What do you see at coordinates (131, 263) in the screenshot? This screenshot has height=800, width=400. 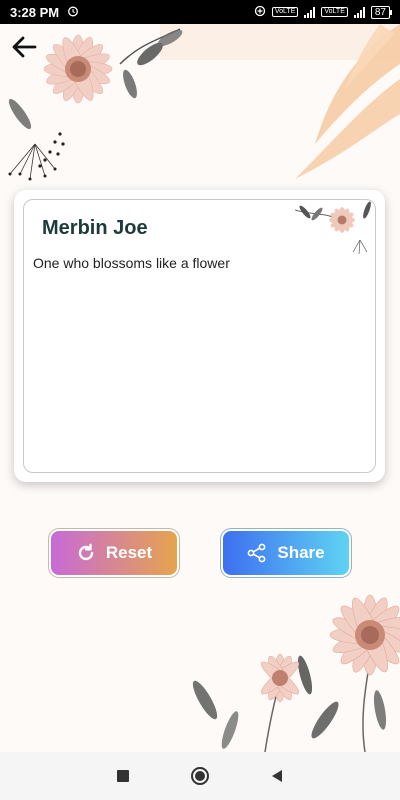 I see `name-meaning: One who blossoms like a flower` at bounding box center [131, 263].